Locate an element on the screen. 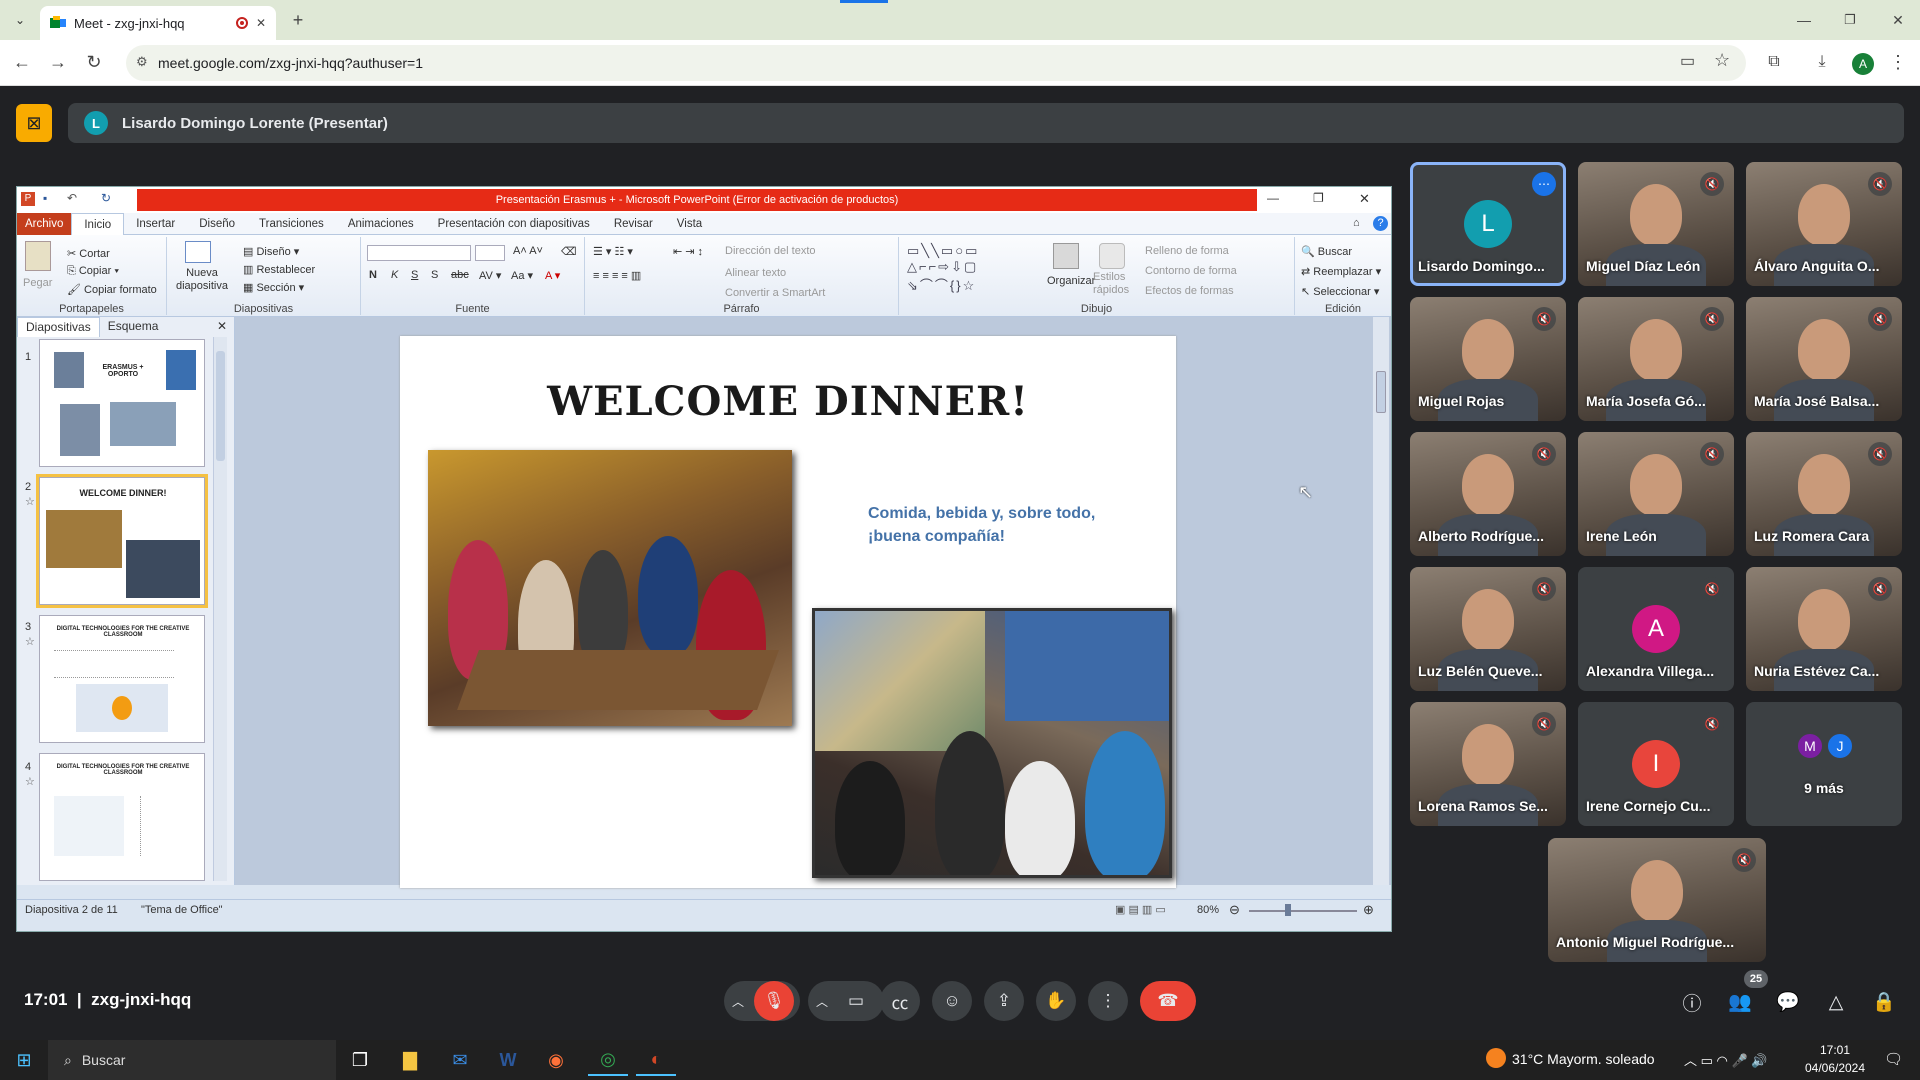 The height and width of the screenshot is (1080, 1920). bold-icon: N is located at coordinates (373, 275).